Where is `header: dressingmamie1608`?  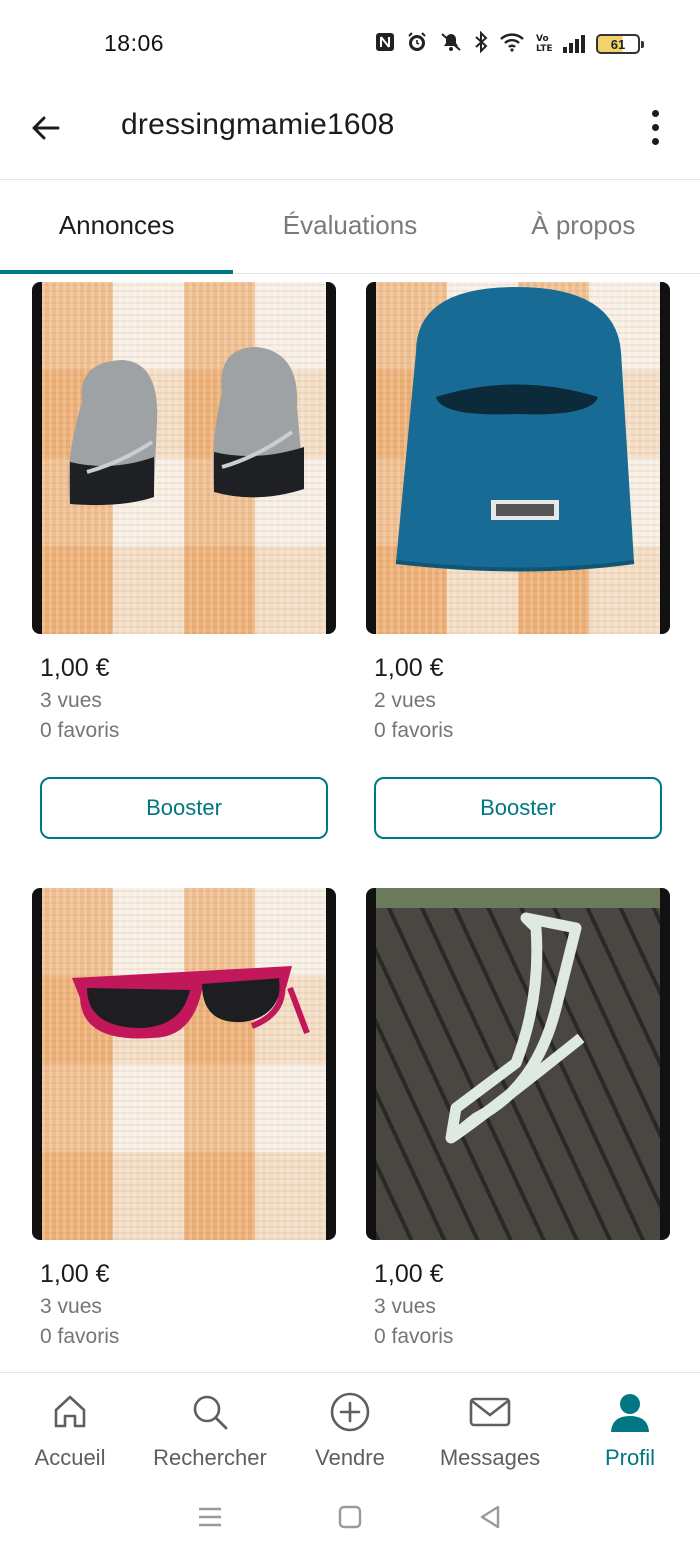
header: dressingmamie1608 is located at coordinates (350, 134).